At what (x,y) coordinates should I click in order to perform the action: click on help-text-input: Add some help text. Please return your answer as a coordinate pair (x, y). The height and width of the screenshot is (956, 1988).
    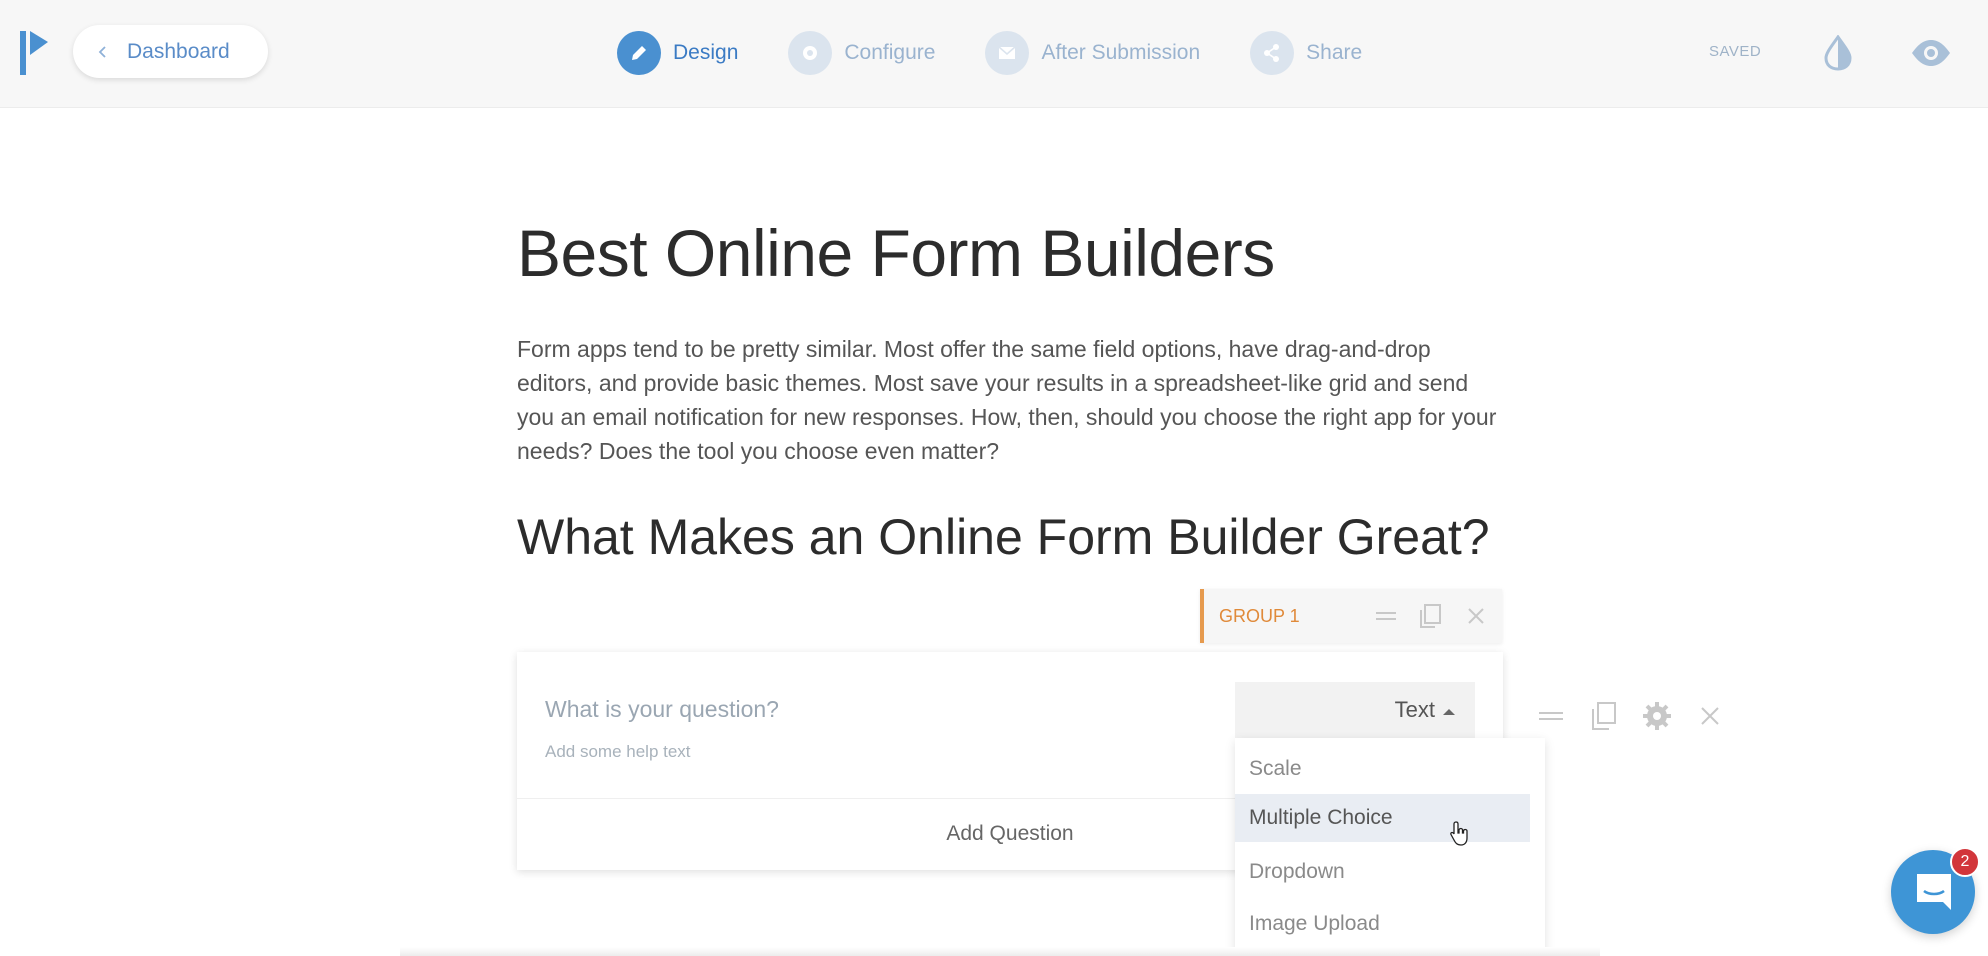
    Looking at the image, I should click on (618, 752).